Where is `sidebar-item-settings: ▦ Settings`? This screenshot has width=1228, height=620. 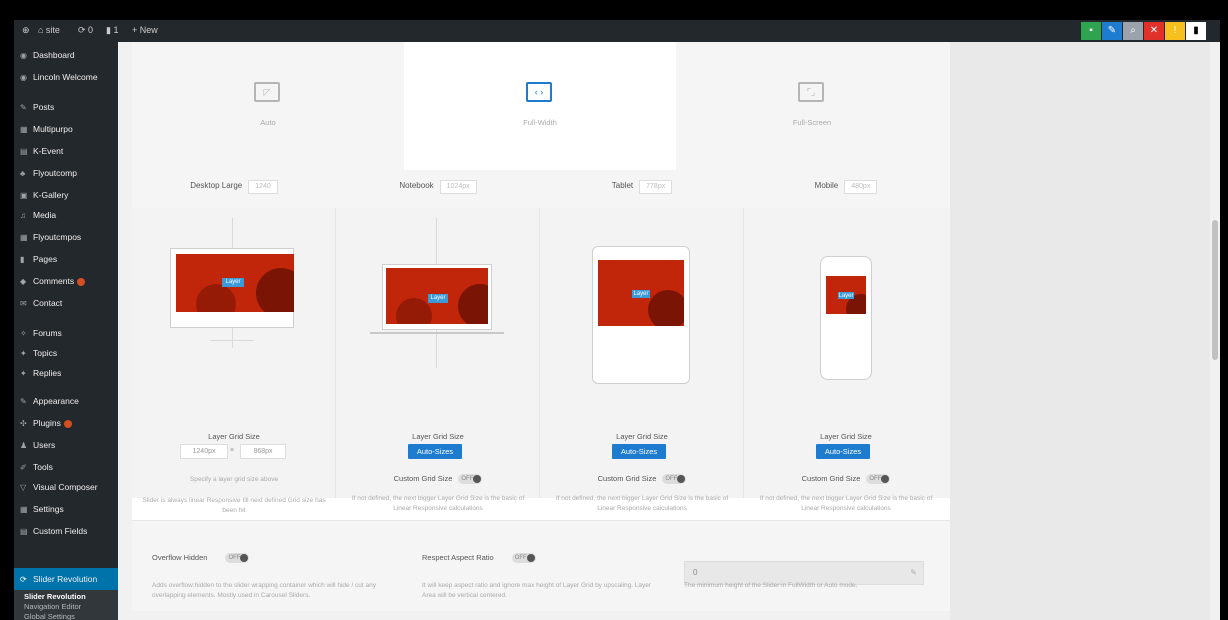
sidebar-item-settings: ▦ Settings is located at coordinates (69, 509).